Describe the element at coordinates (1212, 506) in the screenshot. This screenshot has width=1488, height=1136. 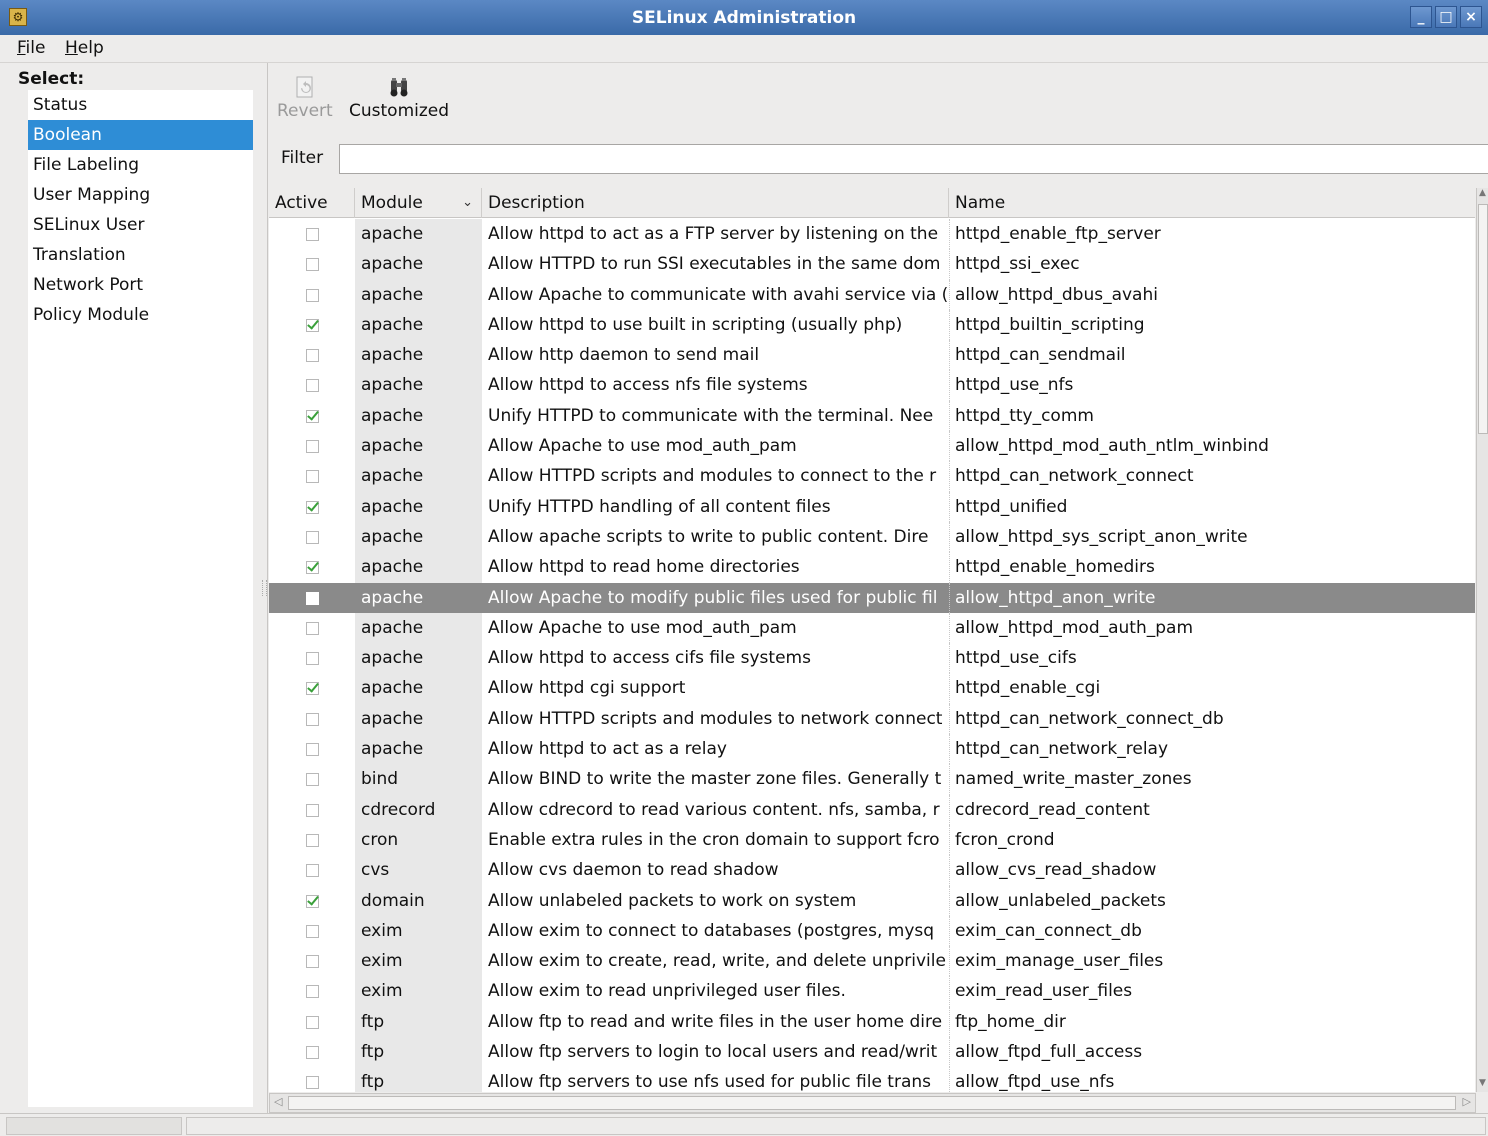
I see `name-cell: httpd_unified` at that location.